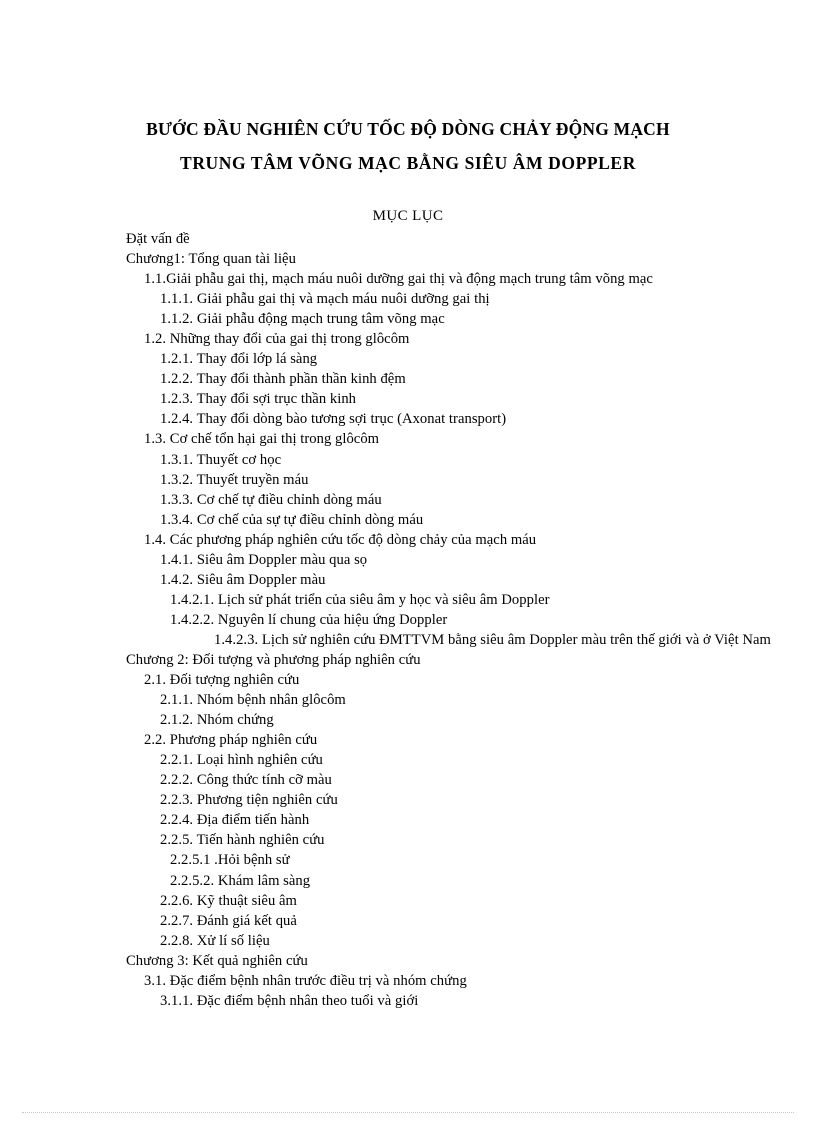 Image resolution: width=816 pixels, height=1123 pixels. What do you see at coordinates (446, 259) in the screenshot?
I see `toc-entry: Chương1: Tổng quan tài liệu` at bounding box center [446, 259].